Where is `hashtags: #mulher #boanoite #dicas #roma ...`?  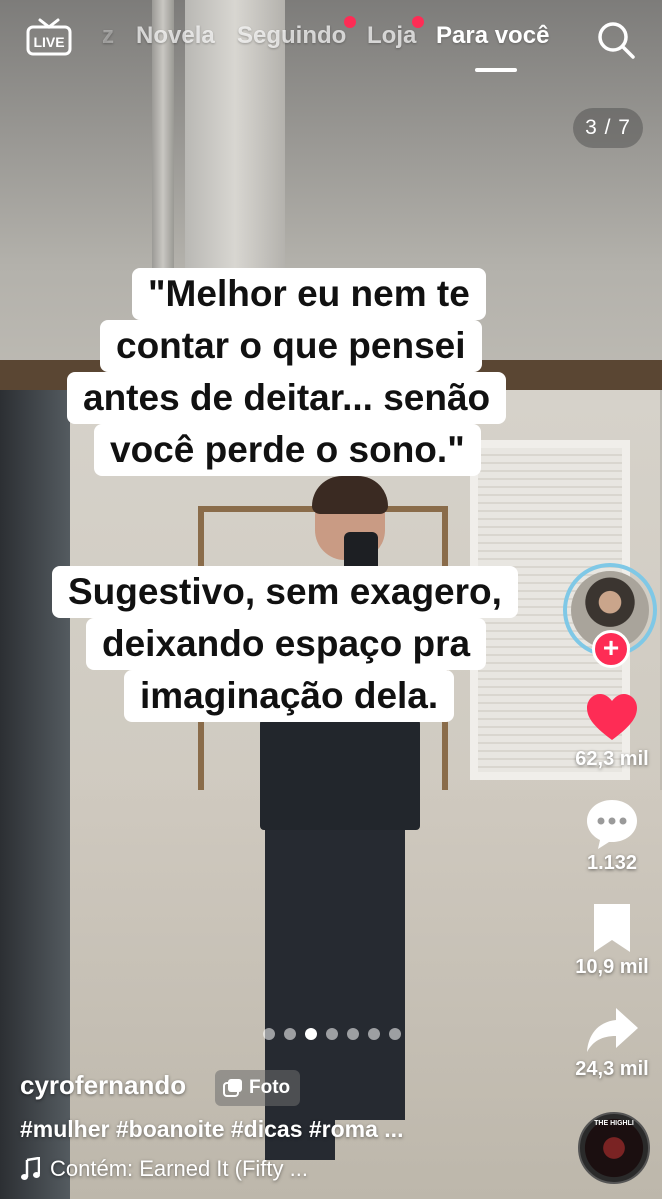
hashtags: #mulher #boanoite #dicas #roma ... is located at coordinates (211, 1129).